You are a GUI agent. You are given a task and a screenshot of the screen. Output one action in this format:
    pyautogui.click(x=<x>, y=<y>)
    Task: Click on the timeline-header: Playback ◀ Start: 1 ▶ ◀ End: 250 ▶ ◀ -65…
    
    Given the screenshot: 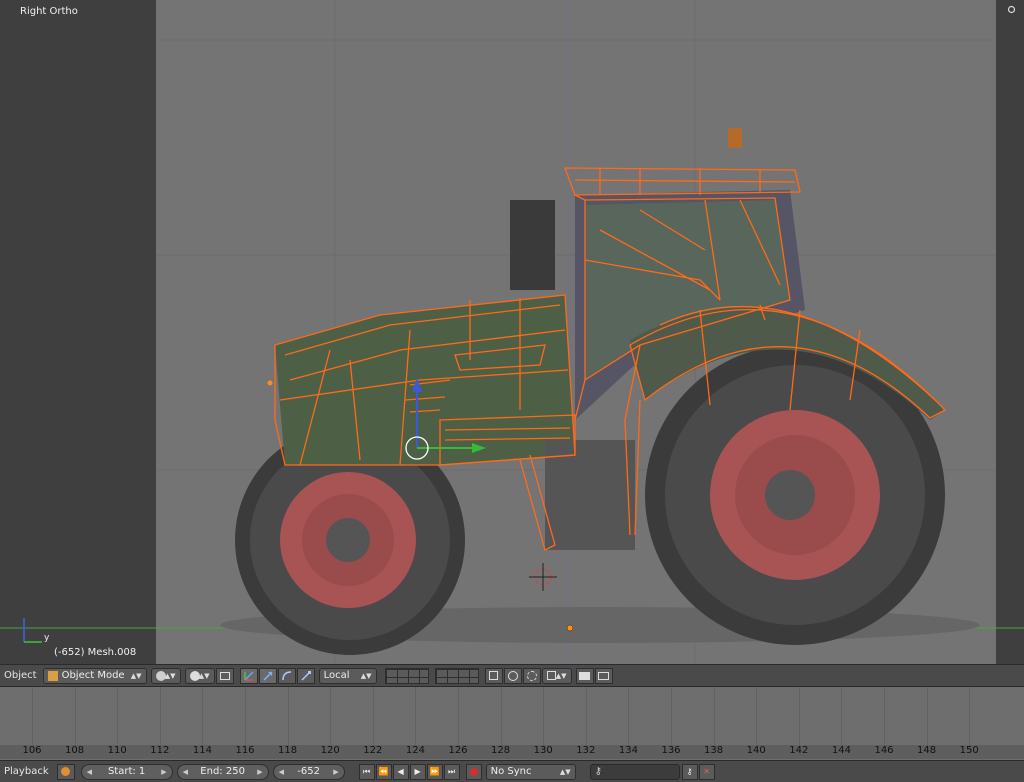 What is the action you would take?
    pyautogui.click(x=512, y=771)
    